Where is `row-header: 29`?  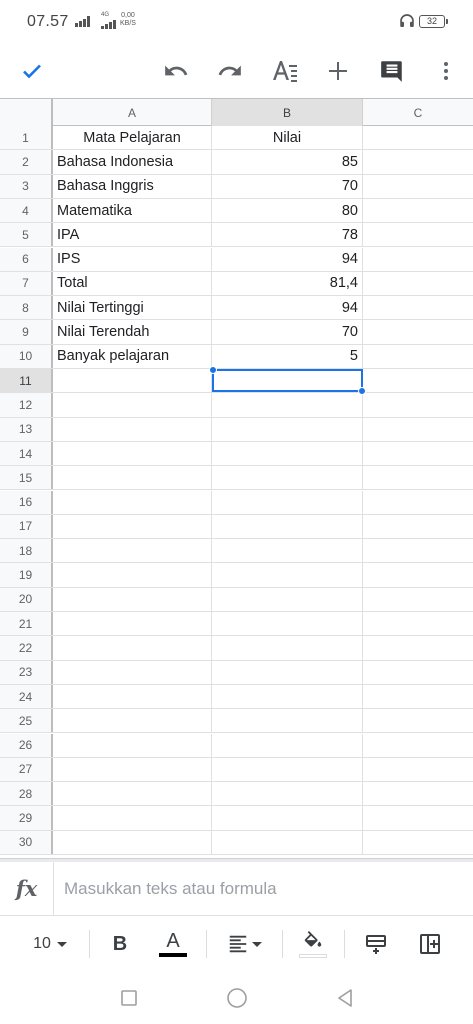 row-header: 29 is located at coordinates (26, 818).